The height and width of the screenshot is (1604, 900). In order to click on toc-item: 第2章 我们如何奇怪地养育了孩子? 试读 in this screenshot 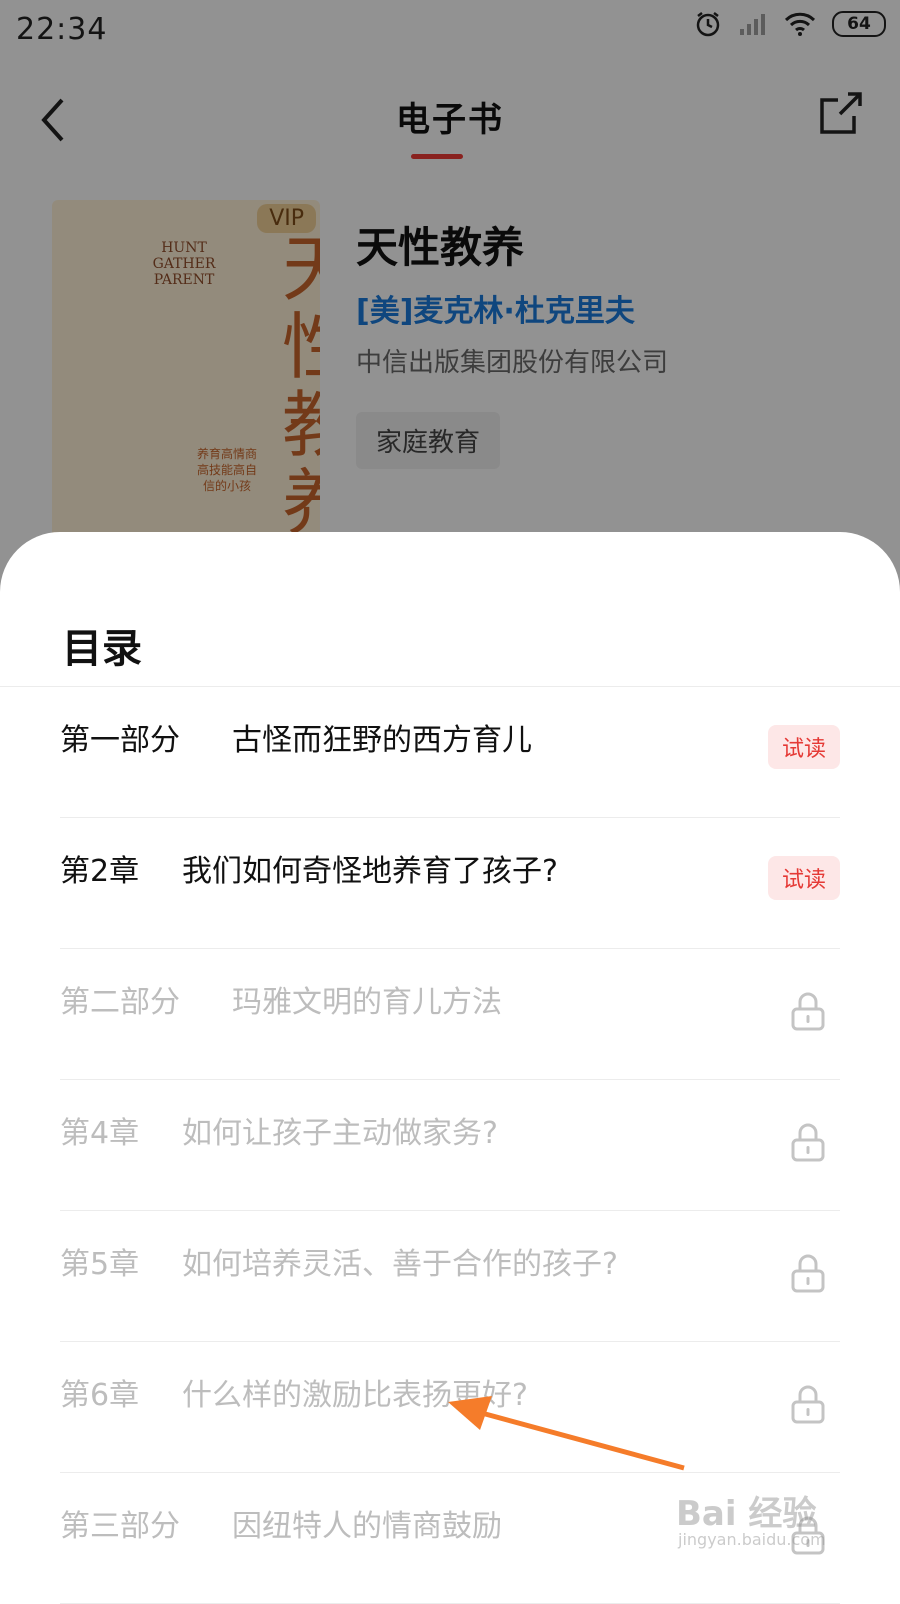, I will do `click(450, 883)`.